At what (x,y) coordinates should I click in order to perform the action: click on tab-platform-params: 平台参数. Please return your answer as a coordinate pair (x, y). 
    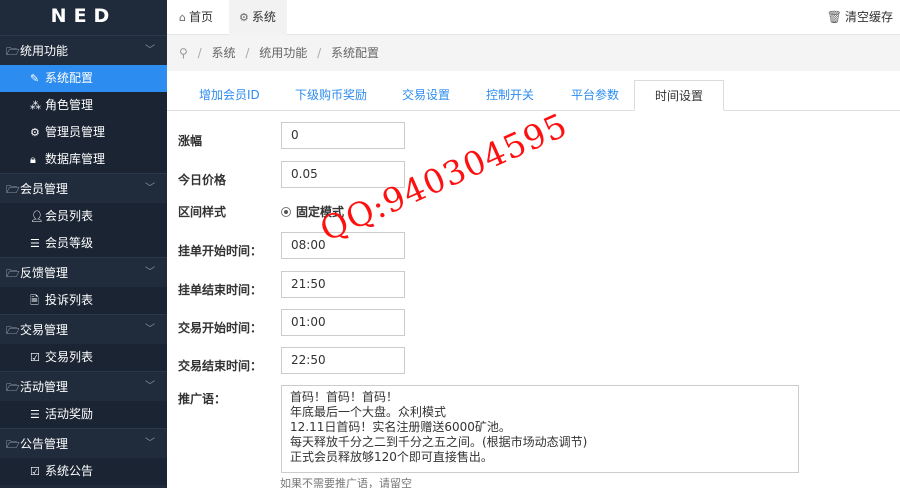
    Looking at the image, I should click on (595, 95).